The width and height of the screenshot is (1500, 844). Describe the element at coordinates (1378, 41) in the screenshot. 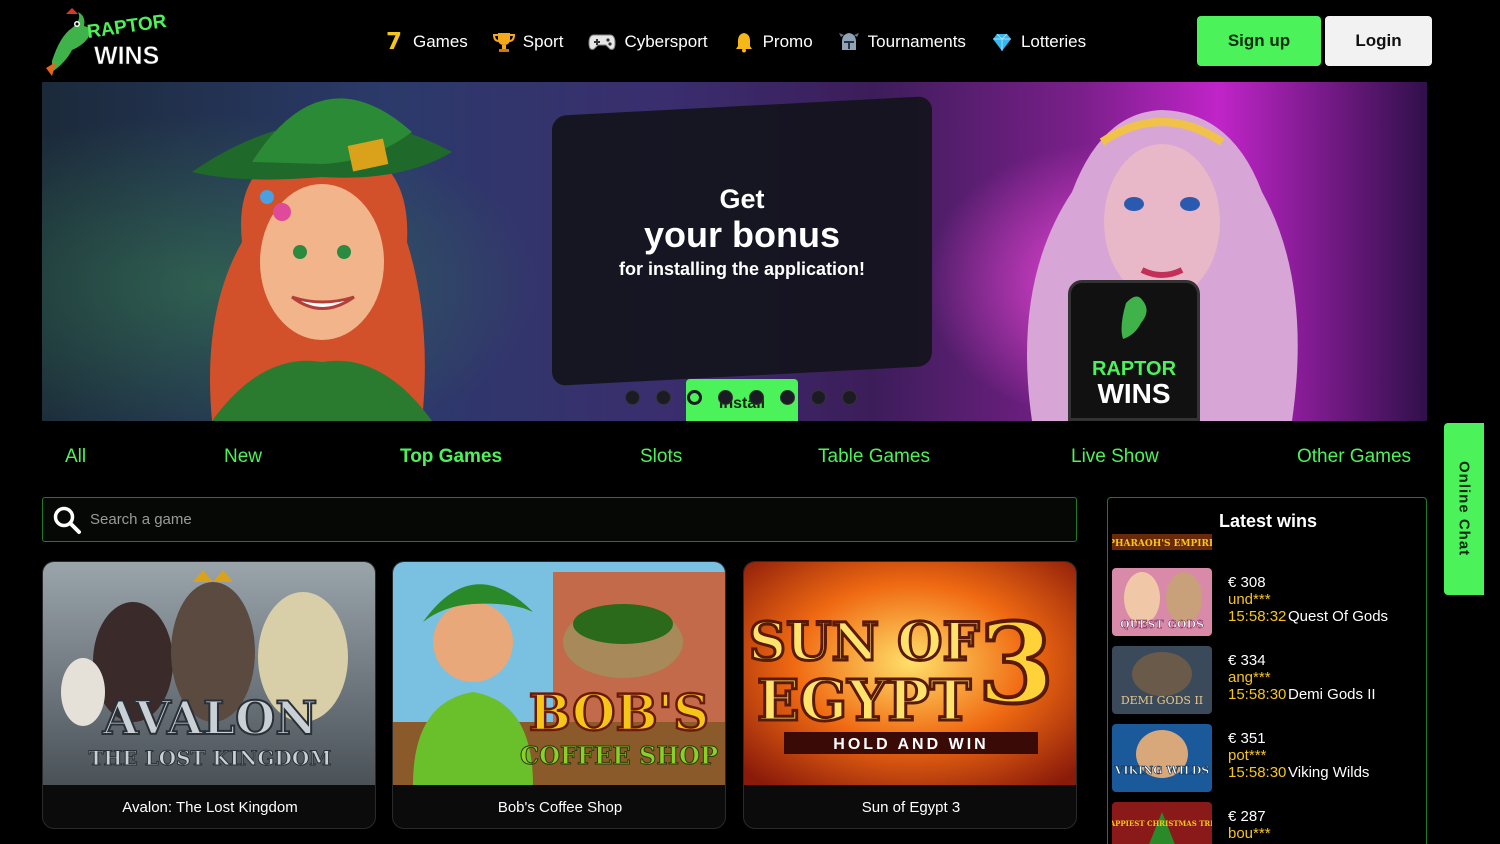

I see `login-button: Login` at that location.